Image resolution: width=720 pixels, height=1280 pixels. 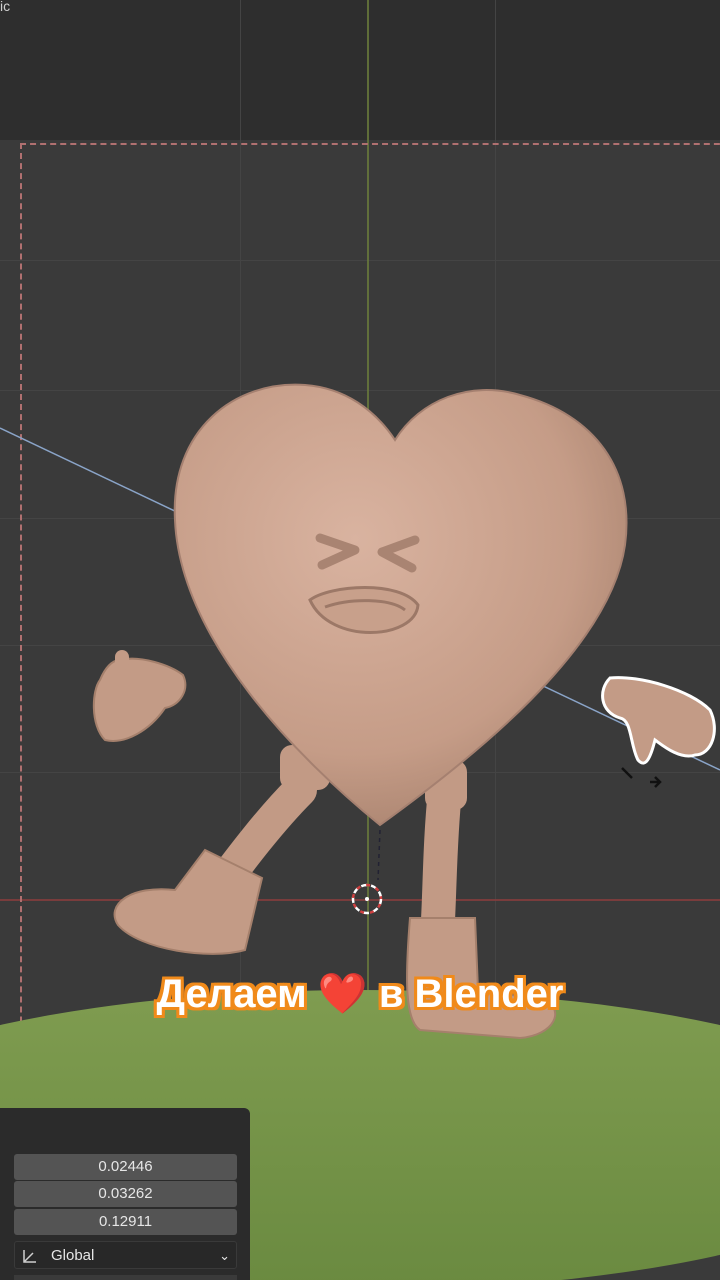 I want to click on panel-next-row, so click(x=125, y=1277).